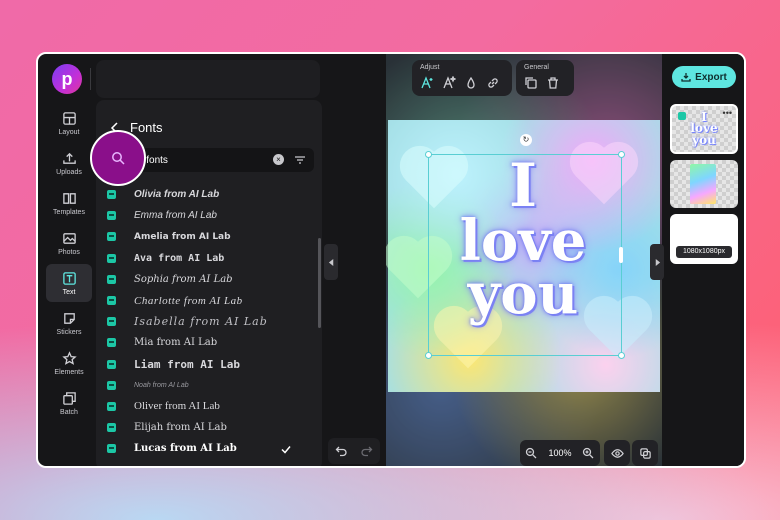  I want to click on selection-box, so click(525, 255).